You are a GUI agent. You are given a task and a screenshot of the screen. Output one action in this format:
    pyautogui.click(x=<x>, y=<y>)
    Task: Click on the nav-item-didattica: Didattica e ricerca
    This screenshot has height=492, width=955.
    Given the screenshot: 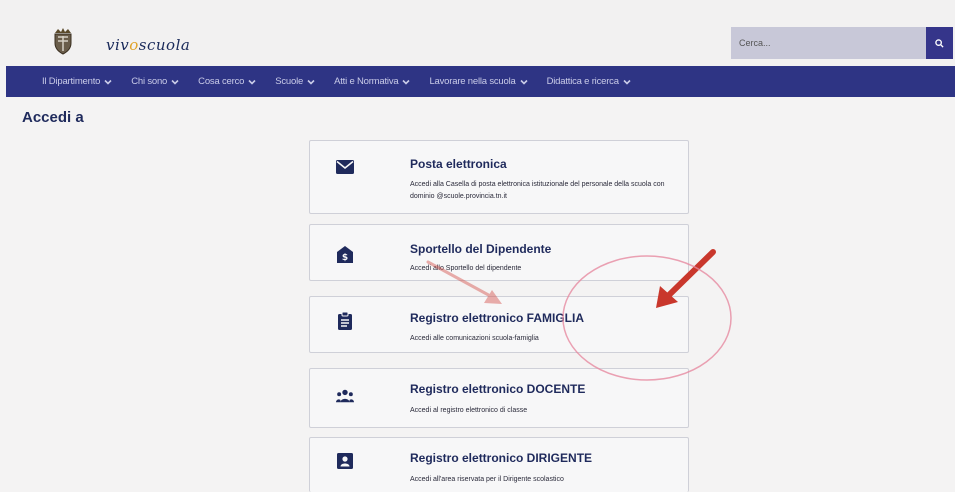 What is the action you would take?
    pyautogui.click(x=589, y=81)
    